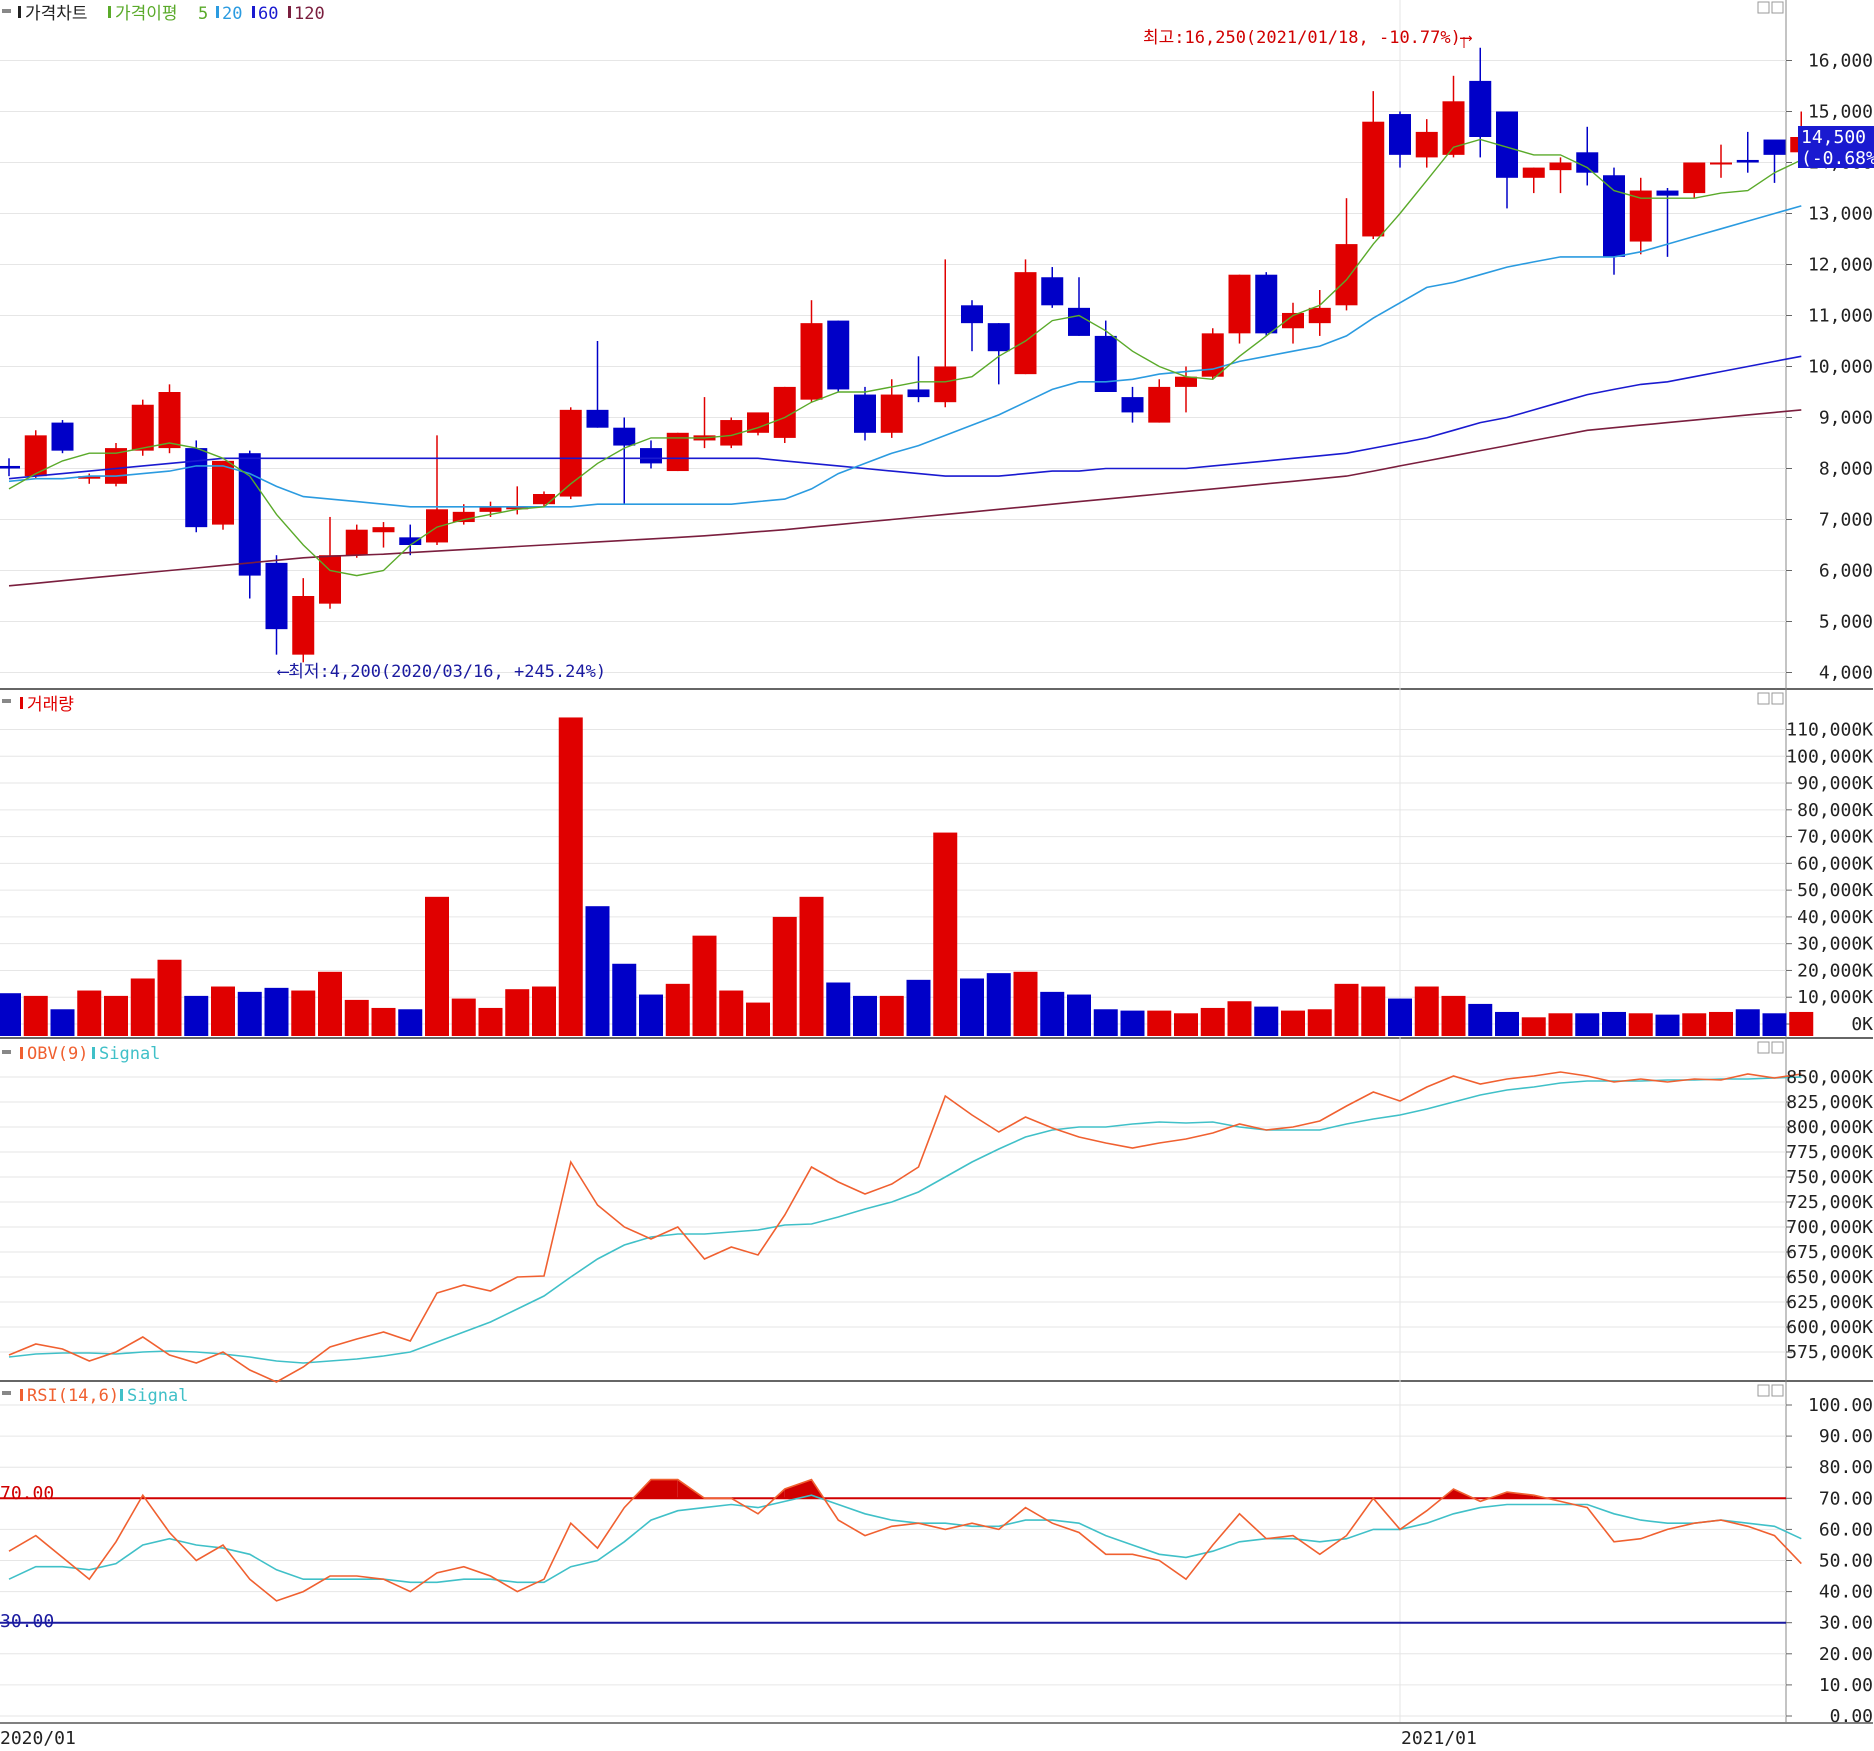 Image resolution: width=1874 pixels, height=1751 pixels. I want to click on y-tick-label: 10,000K, so click(1835, 997).